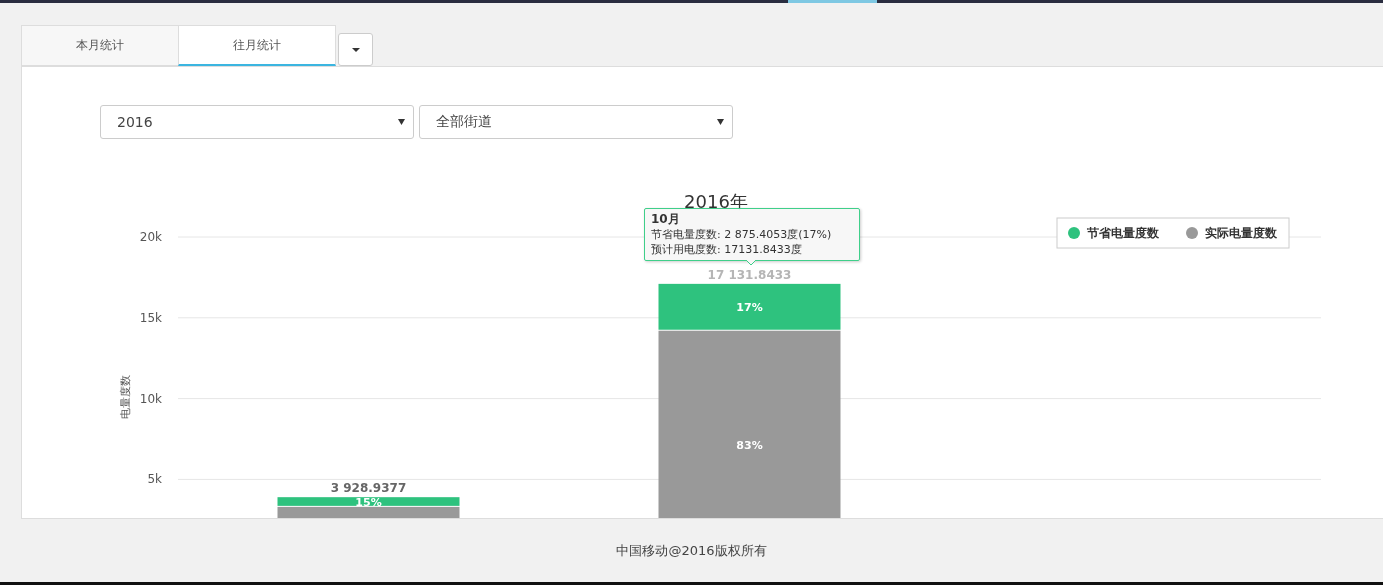 The width and height of the screenshot is (1383, 585). I want to click on dropdown-button, so click(355, 49).